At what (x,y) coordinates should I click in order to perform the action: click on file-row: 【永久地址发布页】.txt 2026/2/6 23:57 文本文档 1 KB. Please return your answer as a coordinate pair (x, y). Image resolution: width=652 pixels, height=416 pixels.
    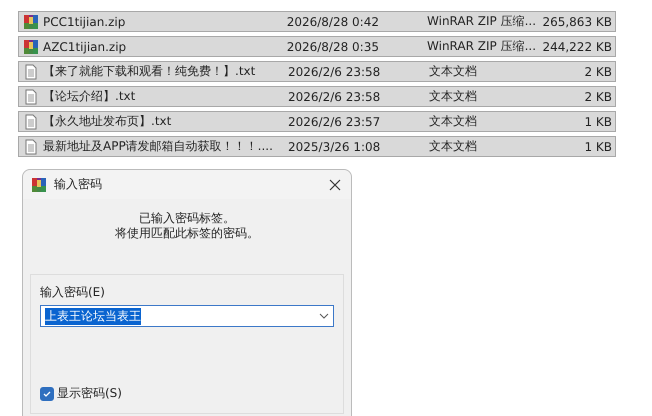
    Looking at the image, I should click on (317, 121).